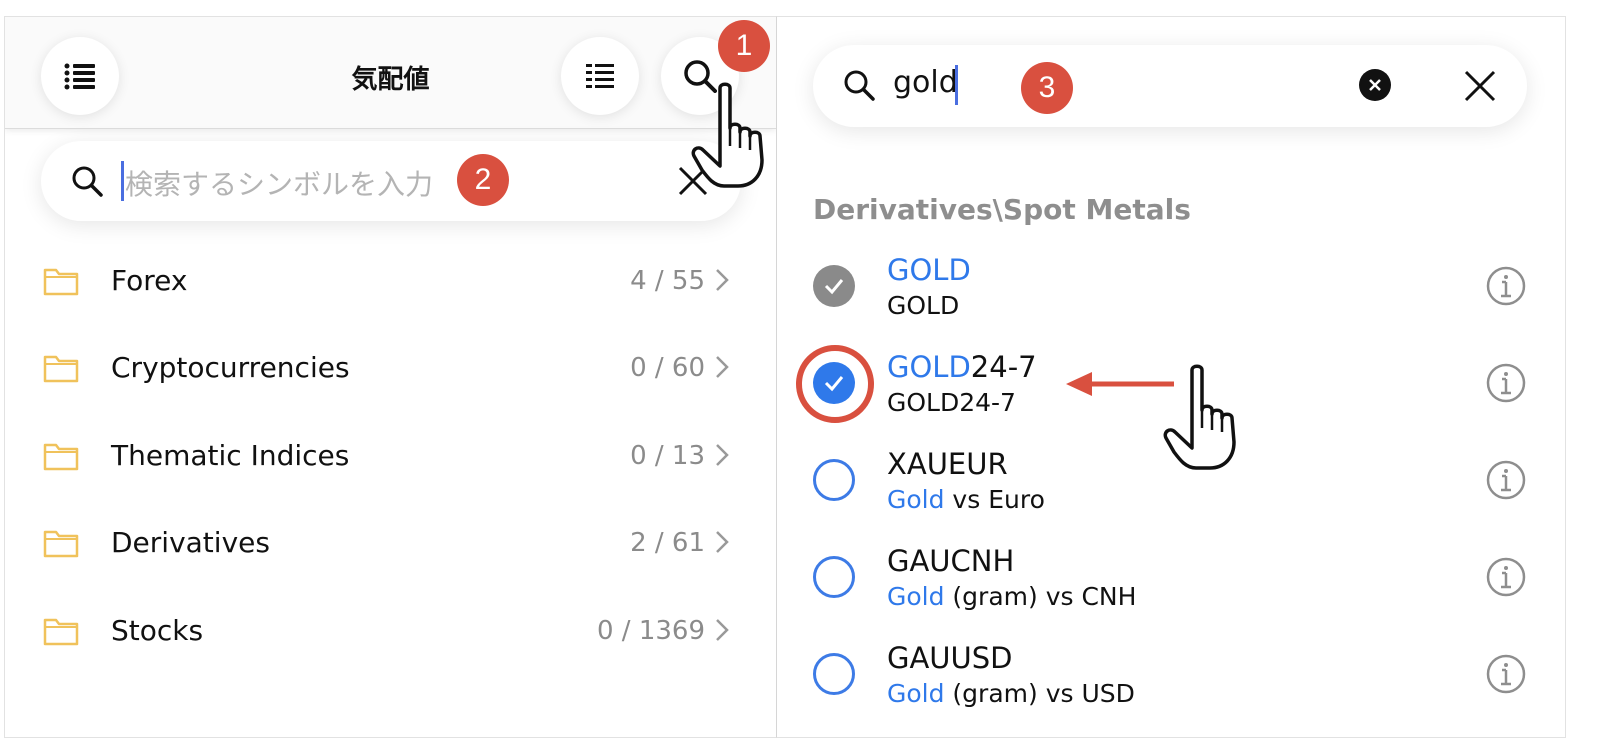 The width and height of the screenshot is (1600, 744). Describe the element at coordinates (385, 457) in the screenshot. I see `folder-row: Thematic Indices 0 / 13` at that location.